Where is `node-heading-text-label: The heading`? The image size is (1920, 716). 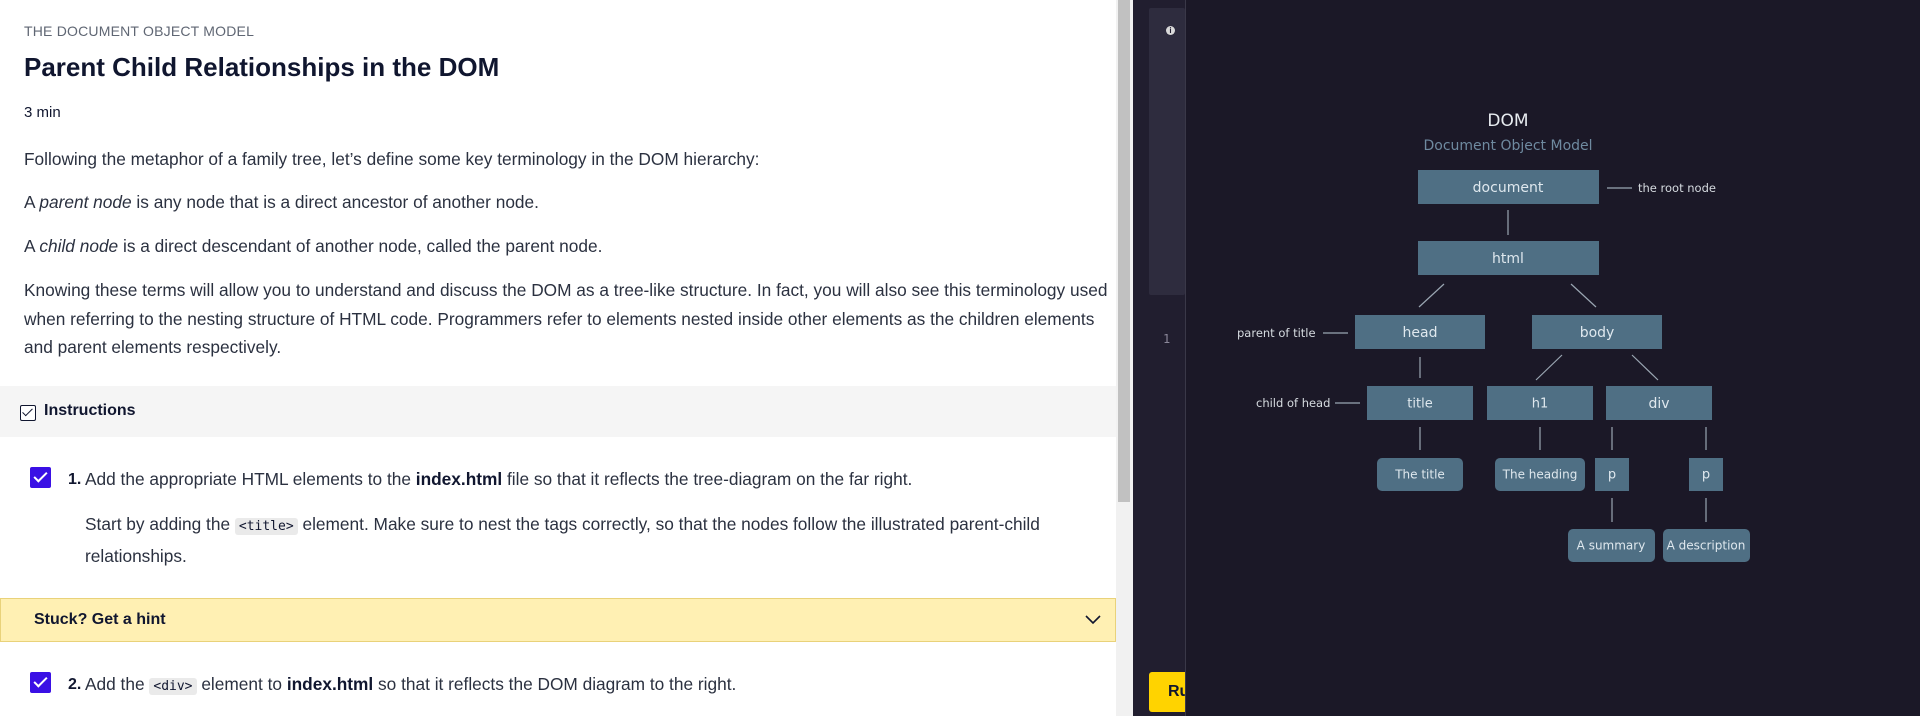 node-heading-text-label: The heading is located at coordinates (1540, 475).